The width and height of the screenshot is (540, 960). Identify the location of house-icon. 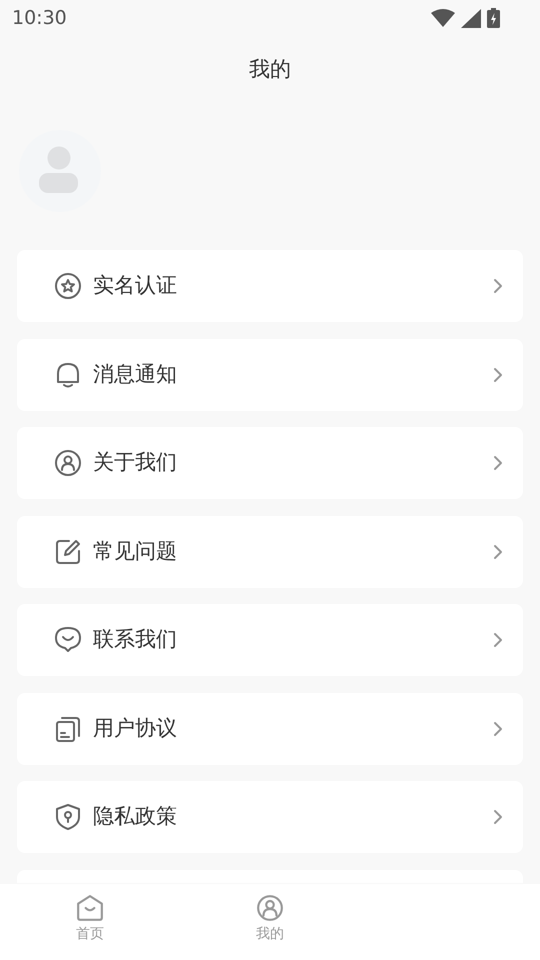
(90, 908).